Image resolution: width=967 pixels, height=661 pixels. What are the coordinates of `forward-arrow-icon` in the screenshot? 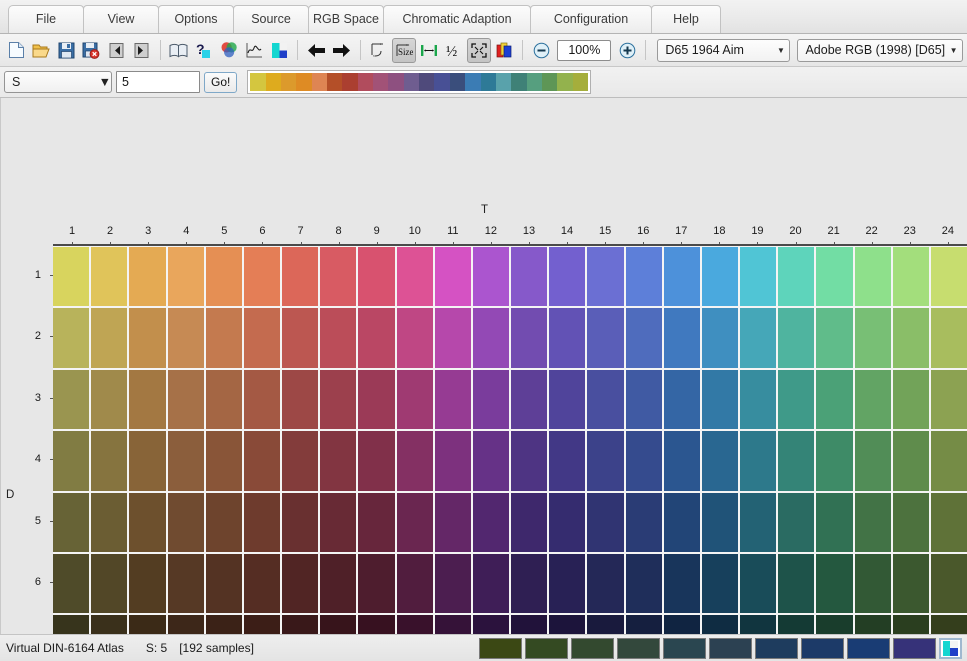 It's located at (341, 50).